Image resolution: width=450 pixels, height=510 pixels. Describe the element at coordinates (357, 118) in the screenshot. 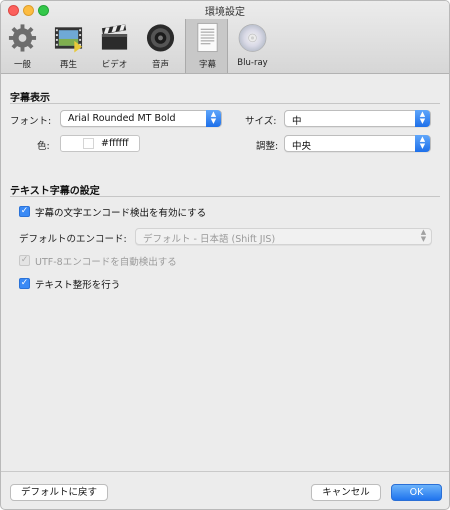

I see `size-select: 中 ▲ ▼` at that location.